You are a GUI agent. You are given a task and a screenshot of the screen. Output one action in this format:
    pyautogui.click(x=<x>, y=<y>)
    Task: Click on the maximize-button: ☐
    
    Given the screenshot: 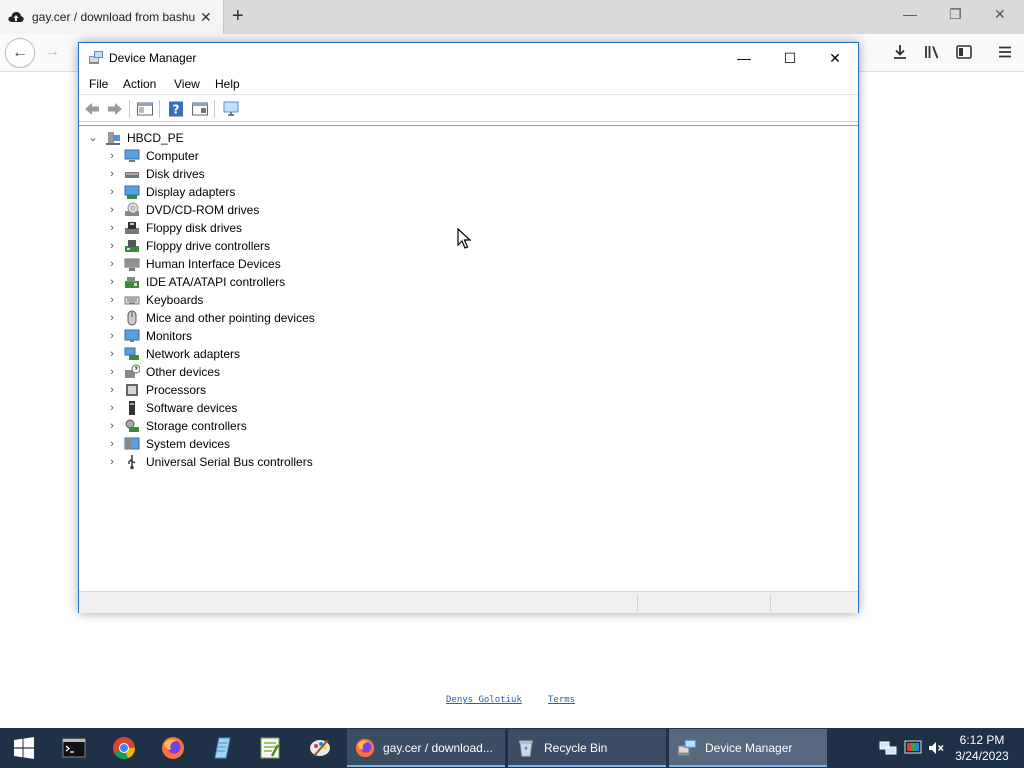 What is the action you would take?
    pyautogui.click(x=790, y=58)
    